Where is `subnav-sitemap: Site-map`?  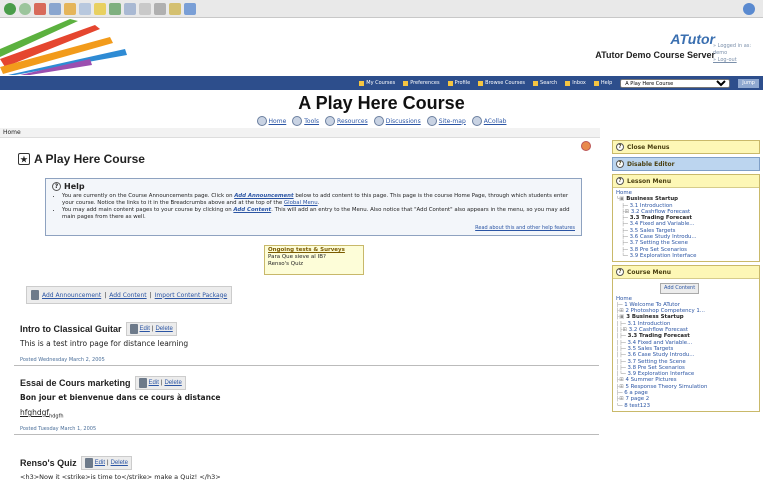 subnav-sitemap: Site-map is located at coordinates (446, 121).